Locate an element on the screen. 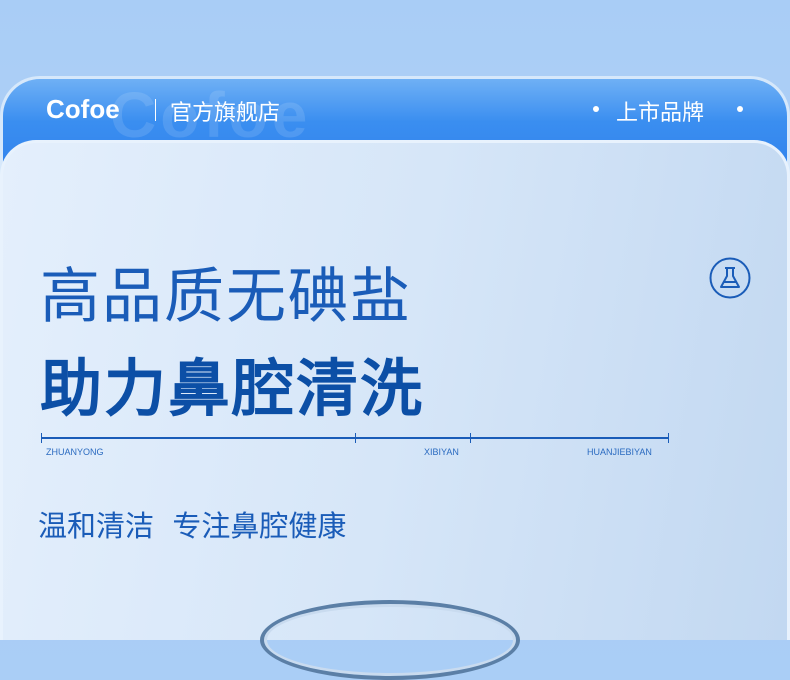 The width and height of the screenshot is (790, 680). store-label: 官方旗舰店 is located at coordinates (225, 113).